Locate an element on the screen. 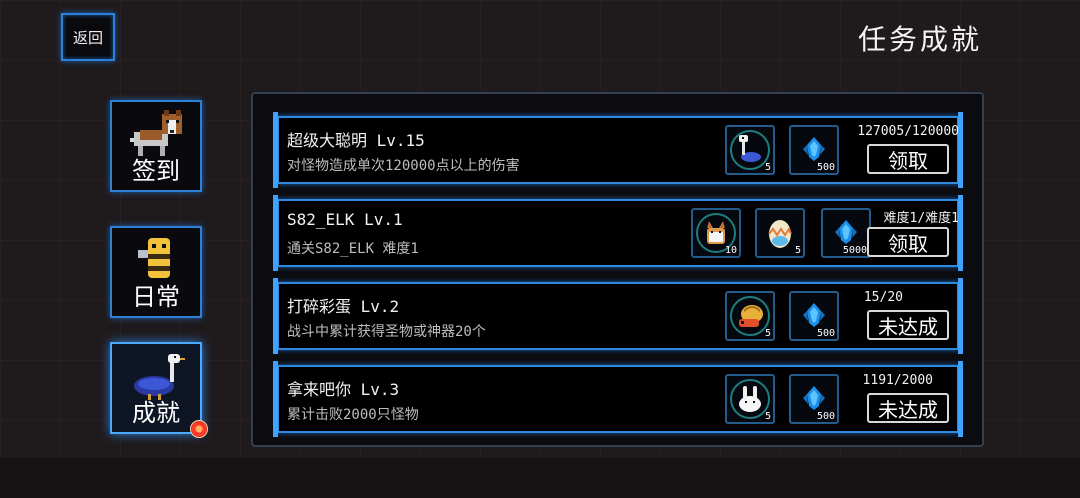  reward-slot: 10 is located at coordinates (716, 233).